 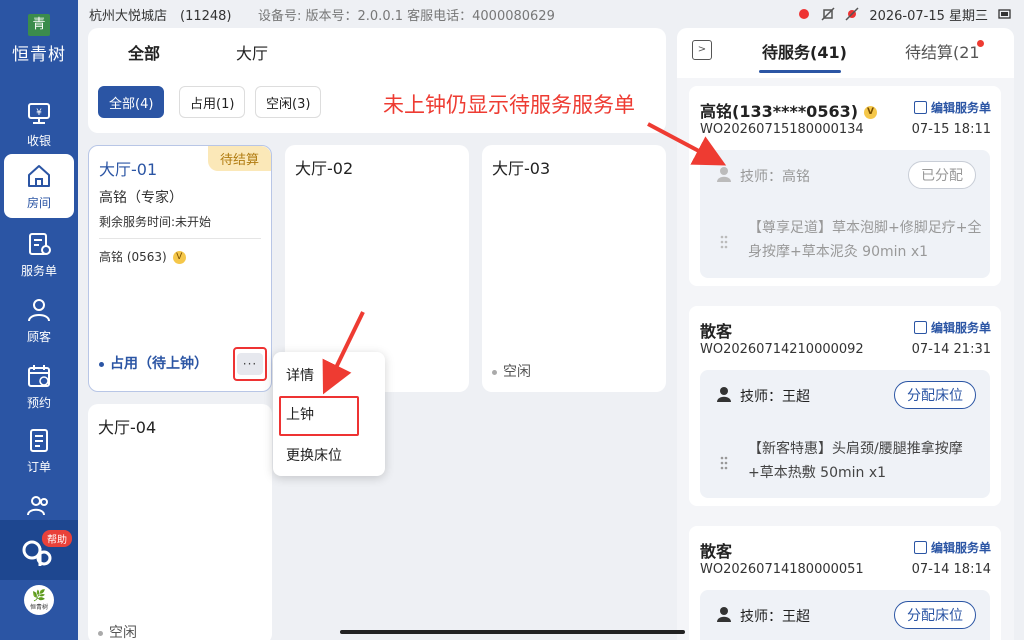 What do you see at coordinates (300, 375) in the screenshot?
I see `menu-item-details: 详情` at bounding box center [300, 375].